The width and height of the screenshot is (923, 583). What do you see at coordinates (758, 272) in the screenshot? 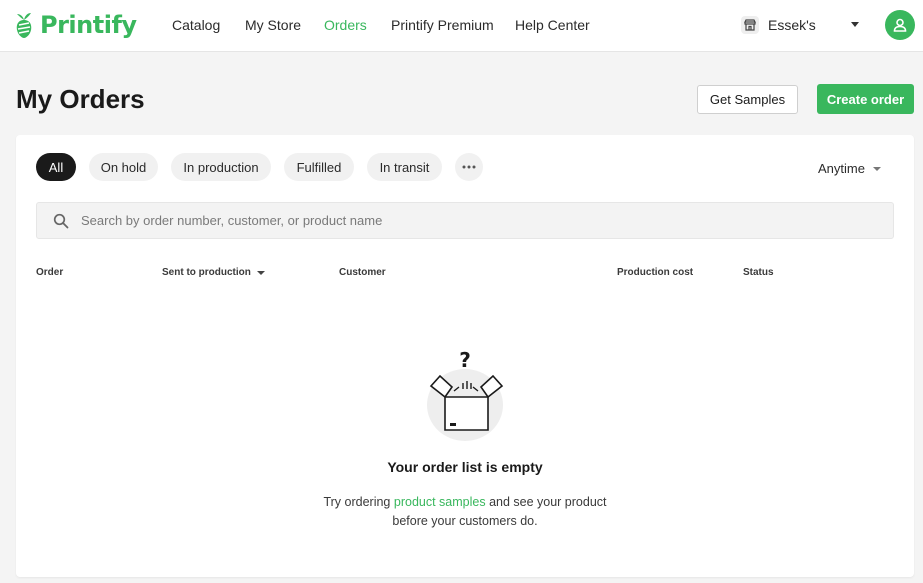
I see `column-header-status: Status` at bounding box center [758, 272].